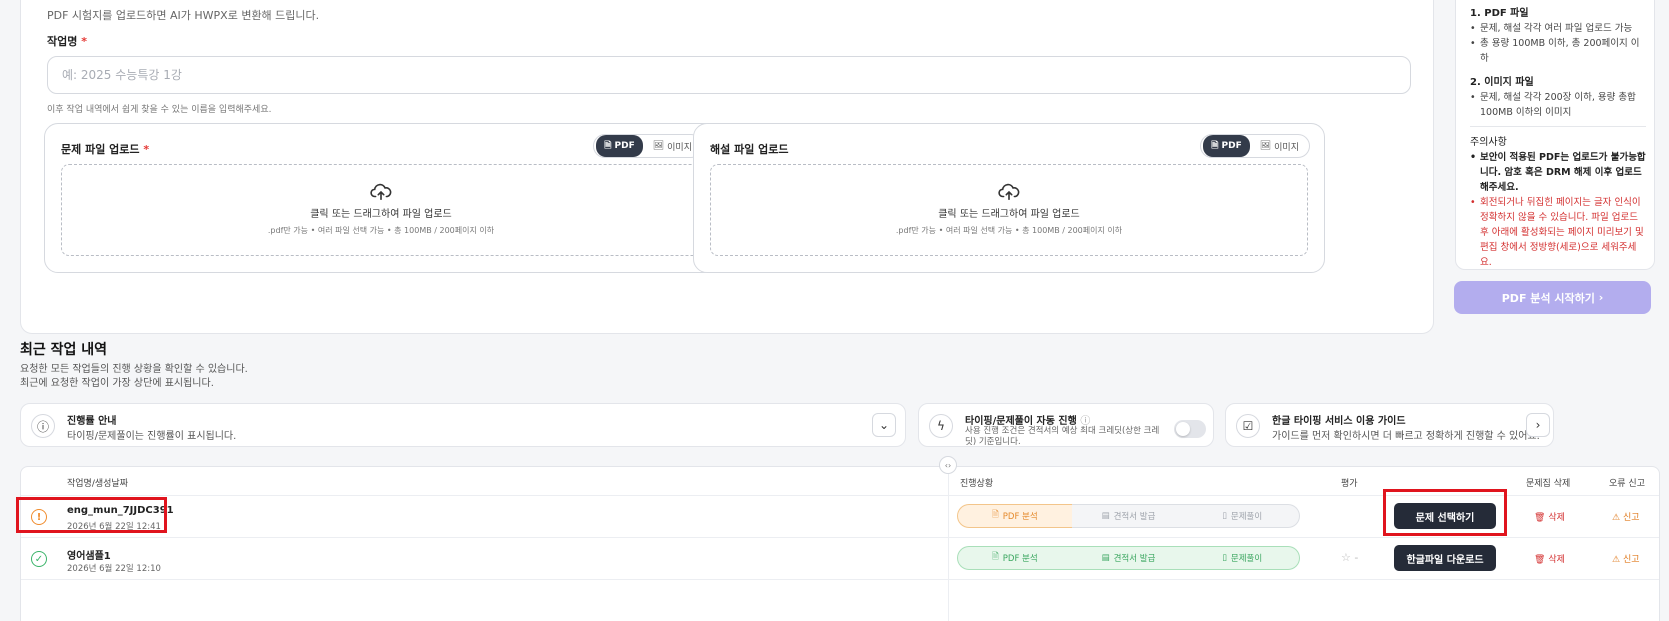 This screenshot has height=621, width=1669. Describe the element at coordinates (105, 149) in the screenshot. I see `problem-upload-title: 문제 파일 업로드 *` at that location.